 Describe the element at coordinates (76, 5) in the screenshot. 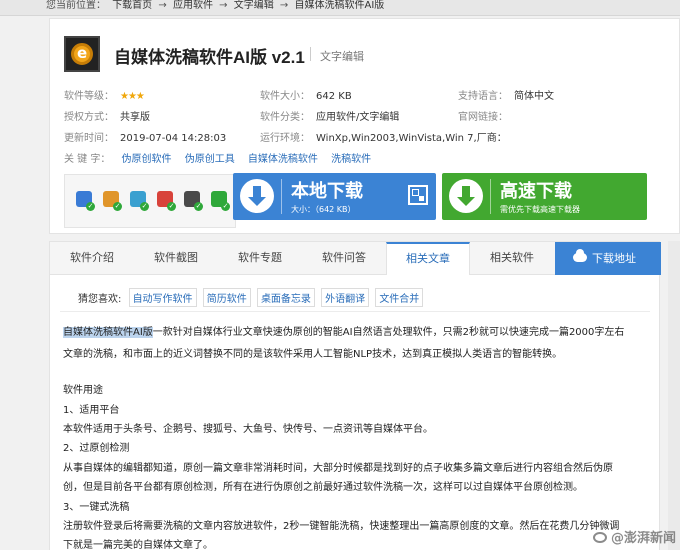

I see `breadcrumb-prefix: 您当前位置：` at that location.